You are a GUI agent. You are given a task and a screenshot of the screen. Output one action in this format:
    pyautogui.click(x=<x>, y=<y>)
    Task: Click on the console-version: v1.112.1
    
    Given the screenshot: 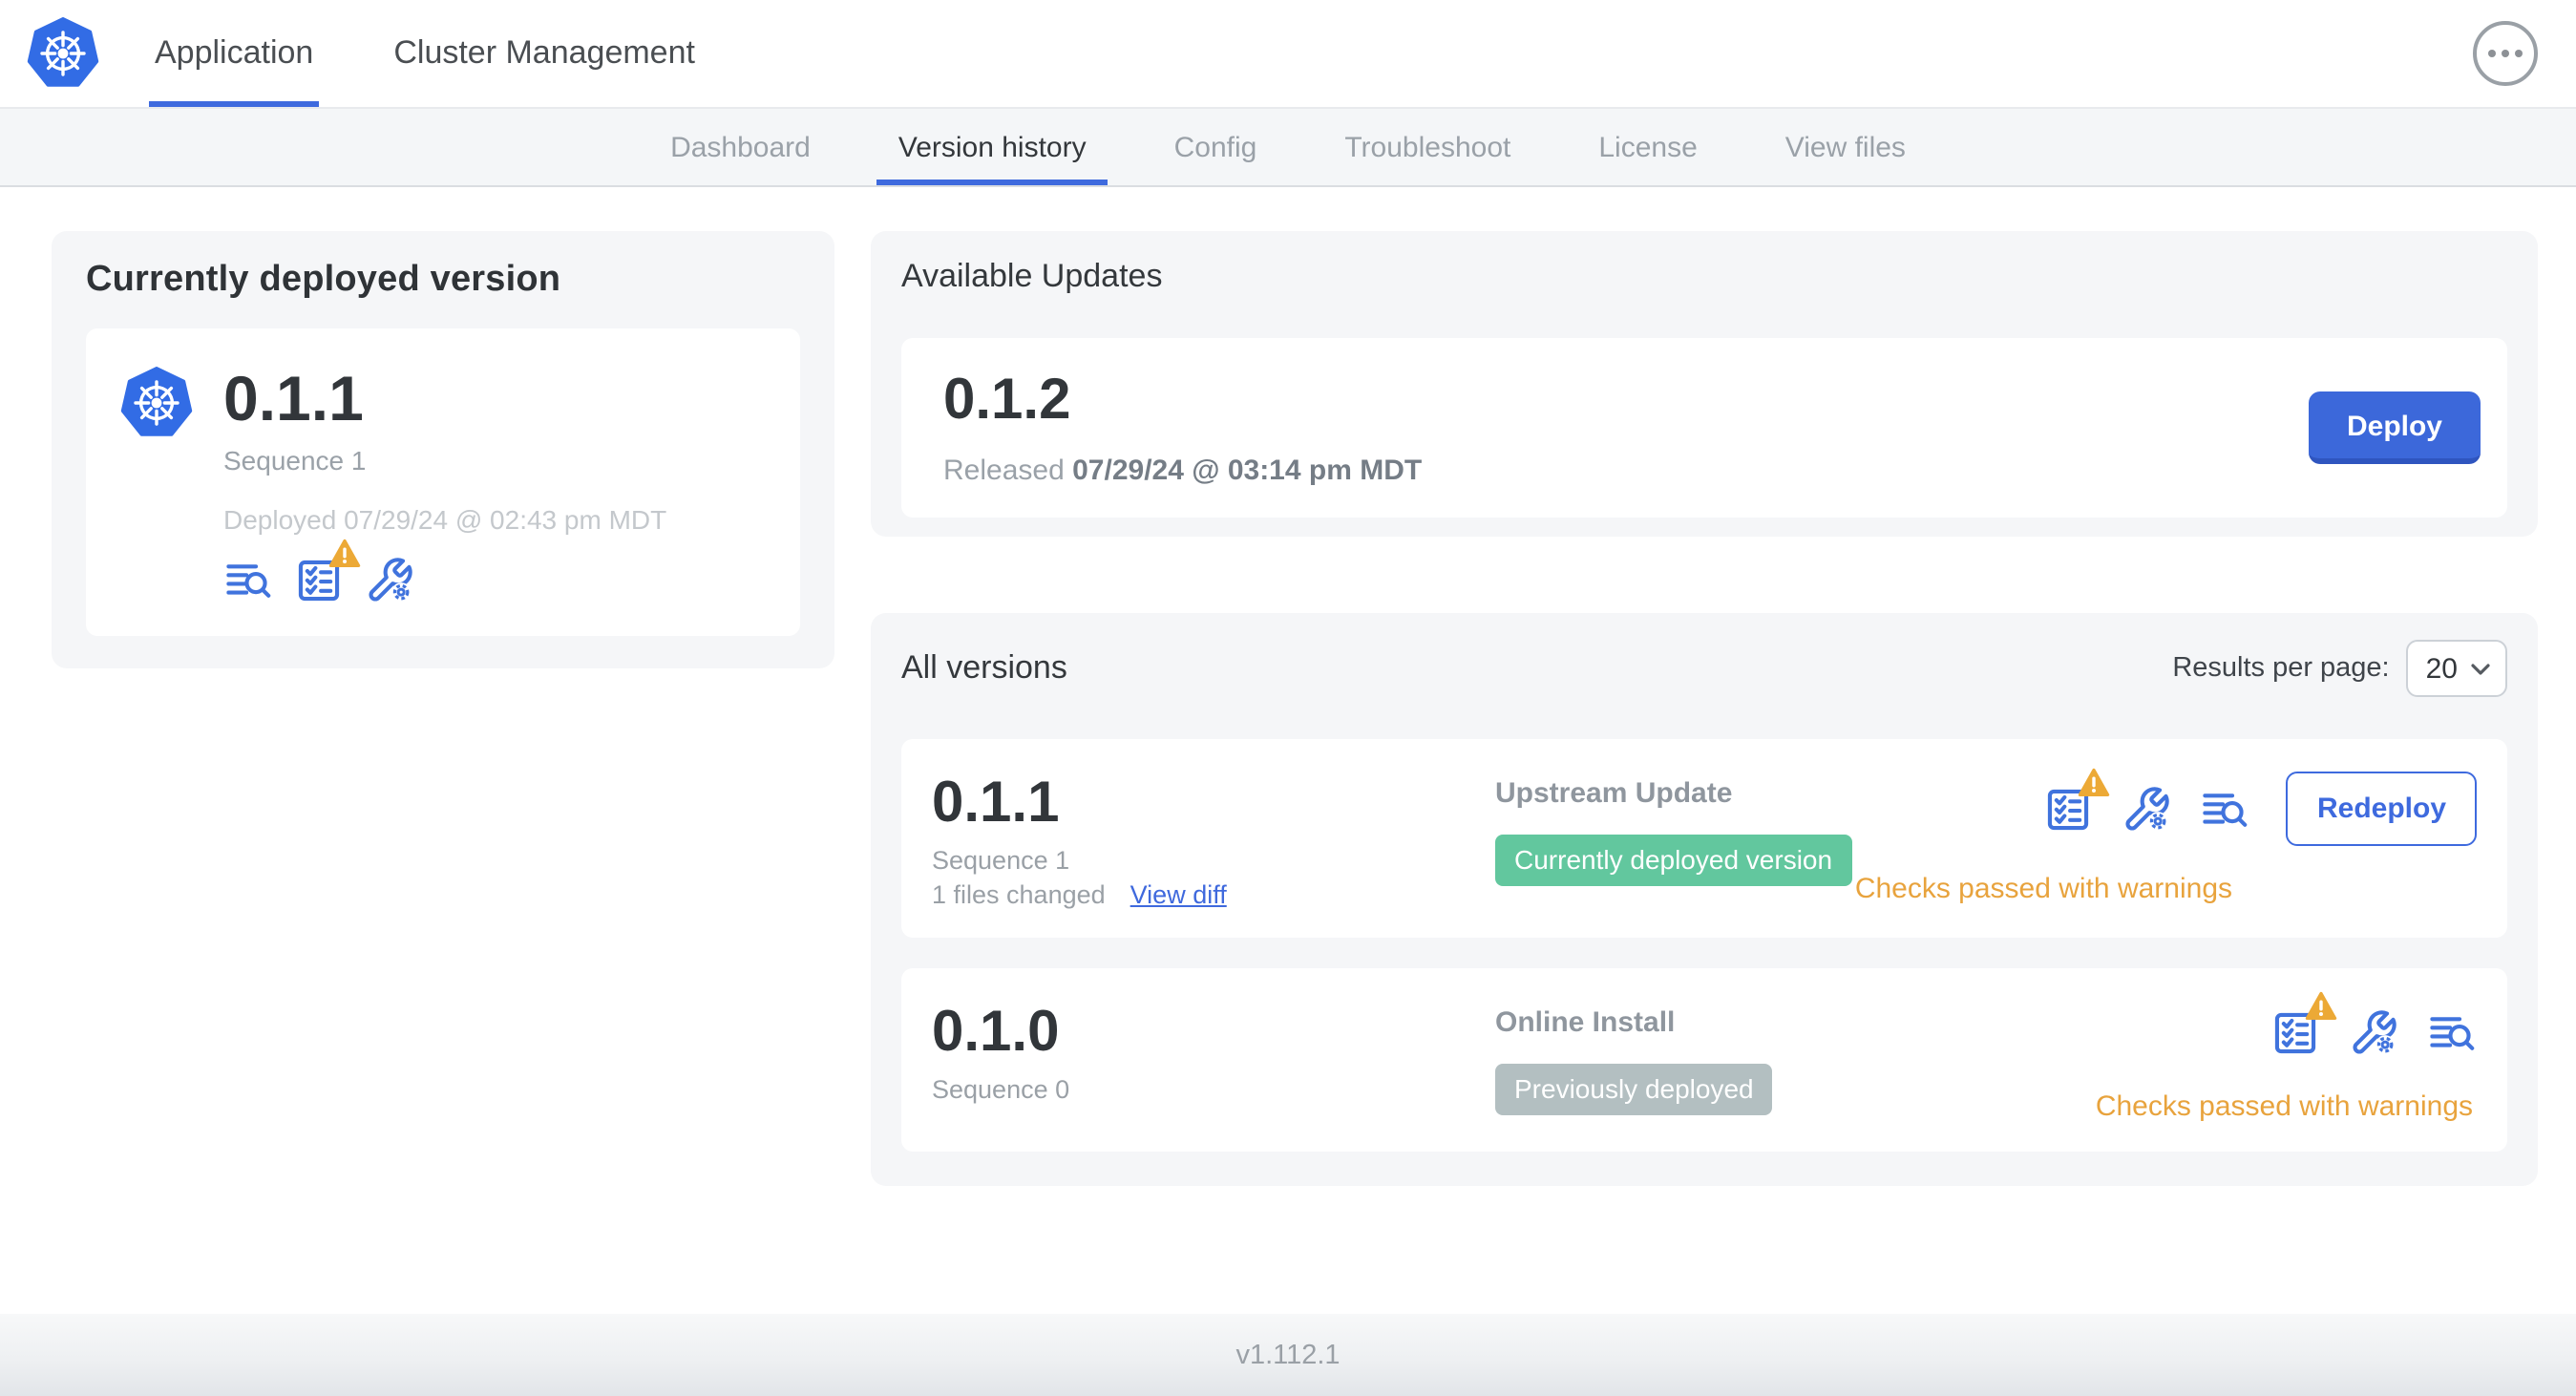 What is the action you would take?
    pyautogui.click(x=1288, y=1355)
    